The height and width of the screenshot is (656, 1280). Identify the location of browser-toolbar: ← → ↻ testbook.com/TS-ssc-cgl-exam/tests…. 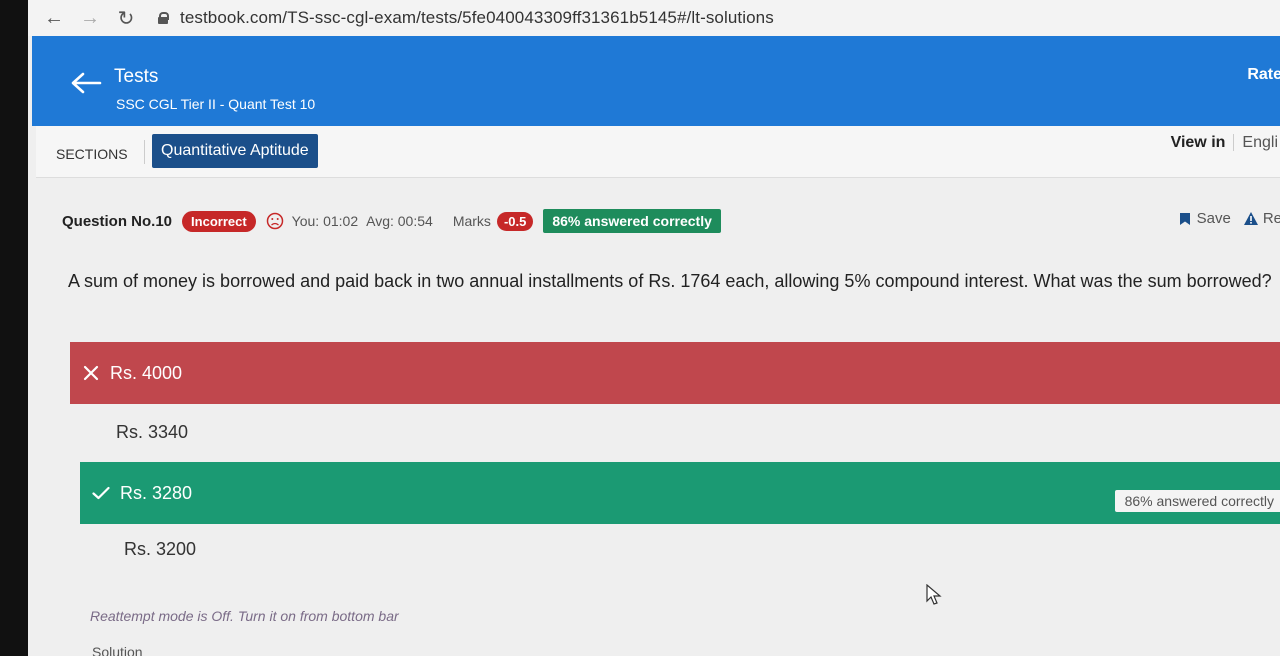
(654, 18).